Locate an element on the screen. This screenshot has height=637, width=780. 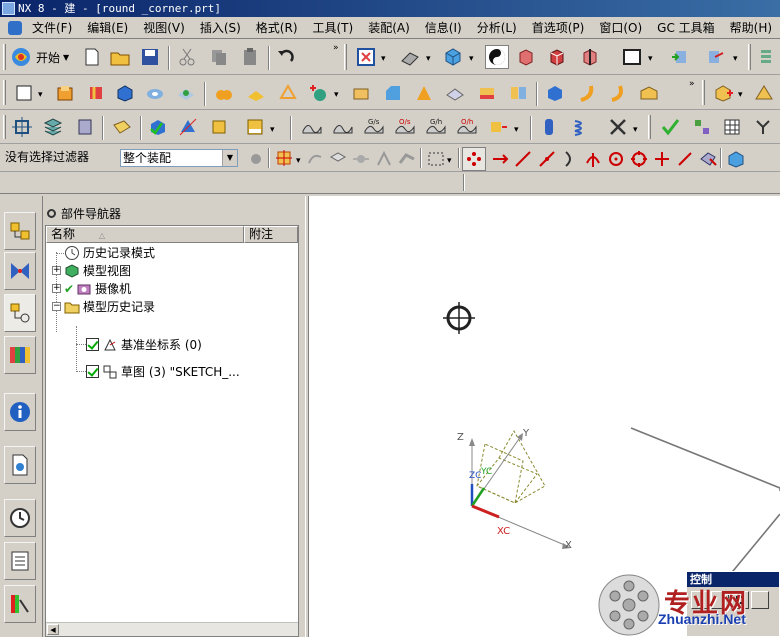
shaded-button is located at coordinates (497, 57).